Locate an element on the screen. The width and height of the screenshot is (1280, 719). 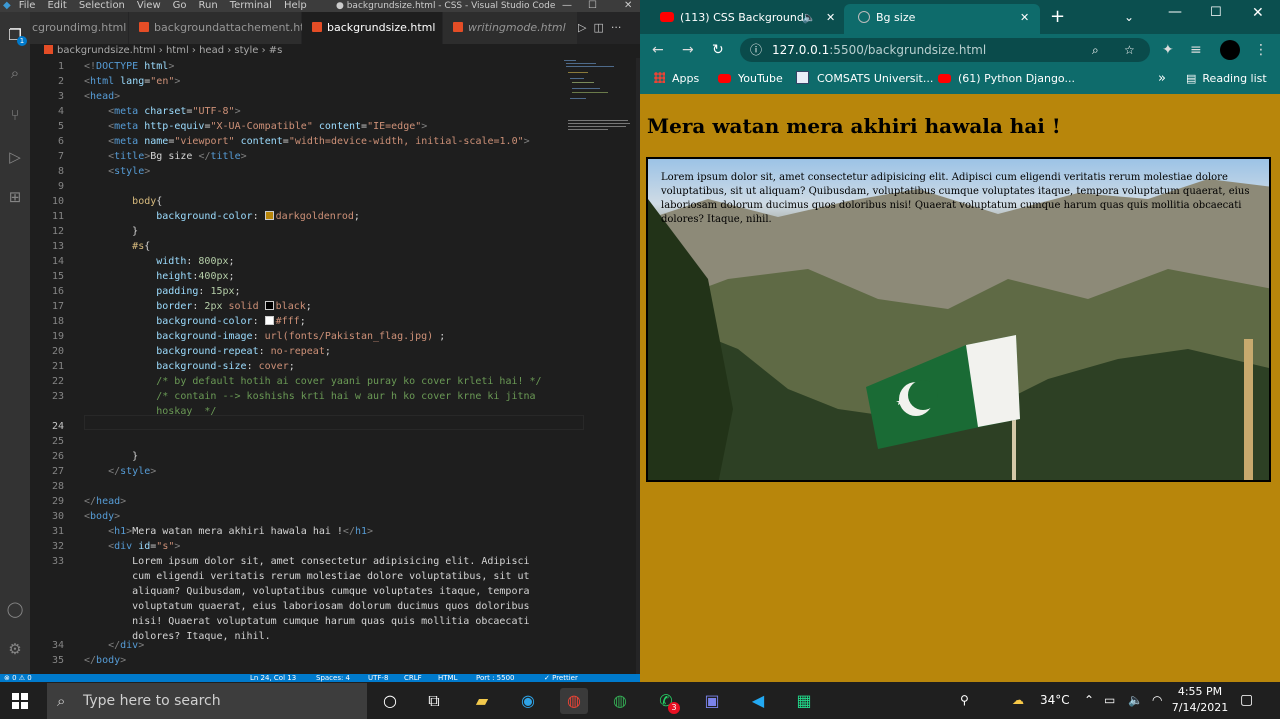
chrome-icon: ◍ is located at coordinates (574, 701).